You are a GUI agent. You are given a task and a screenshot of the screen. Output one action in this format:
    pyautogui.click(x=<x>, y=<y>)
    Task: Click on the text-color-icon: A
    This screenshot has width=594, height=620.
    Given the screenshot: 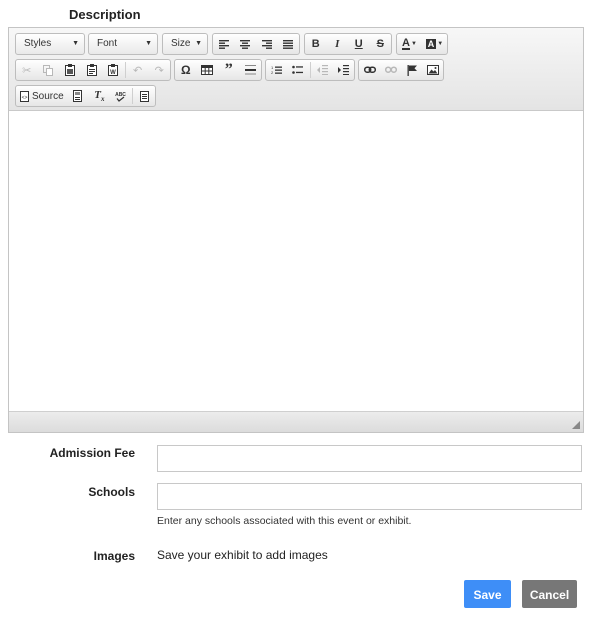 What is the action you would take?
    pyautogui.click(x=406, y=43)
    